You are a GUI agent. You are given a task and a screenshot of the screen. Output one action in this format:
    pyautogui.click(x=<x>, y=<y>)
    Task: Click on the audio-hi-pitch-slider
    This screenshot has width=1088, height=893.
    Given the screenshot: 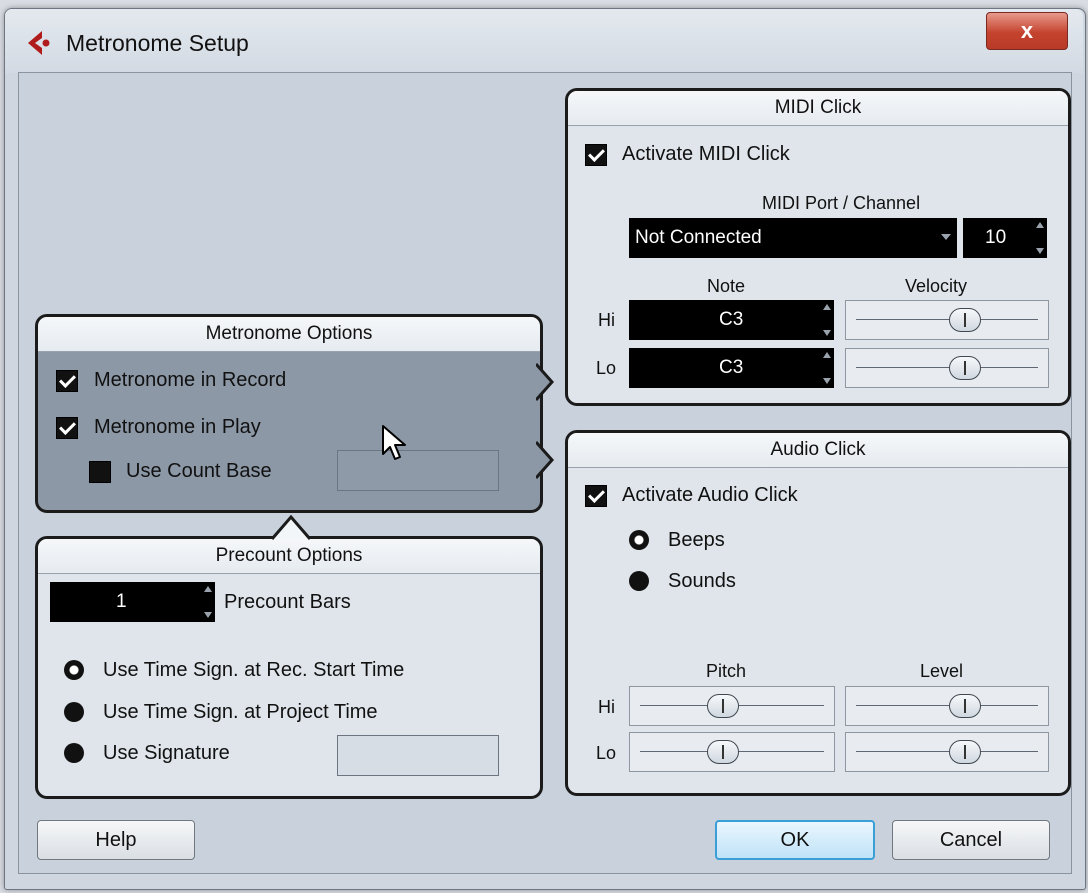 What is the action you would take?
    pyautogui.click(x=732, y=706)
    